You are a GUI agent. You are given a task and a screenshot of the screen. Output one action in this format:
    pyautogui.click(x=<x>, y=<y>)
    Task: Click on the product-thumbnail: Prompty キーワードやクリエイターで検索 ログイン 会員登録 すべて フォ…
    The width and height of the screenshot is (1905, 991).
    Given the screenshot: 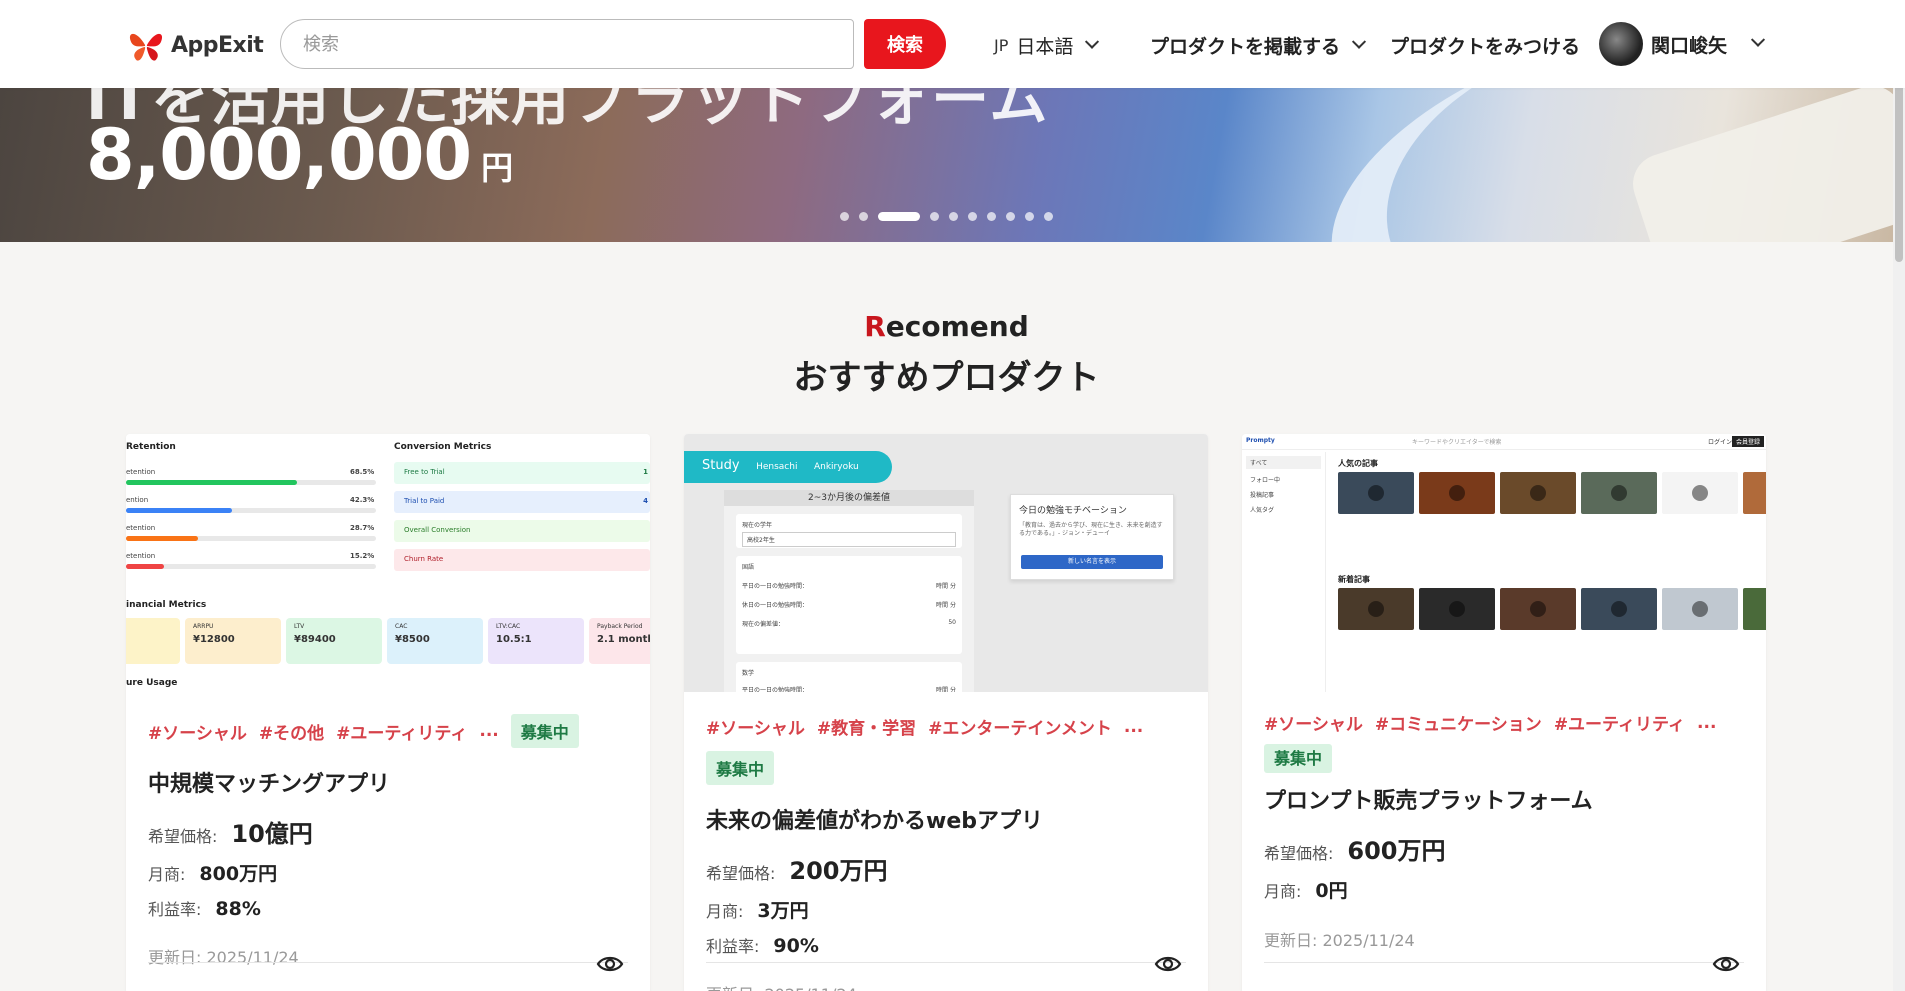 What is the action you would take?
    pyautogui.click(x=1504, y=563)
    